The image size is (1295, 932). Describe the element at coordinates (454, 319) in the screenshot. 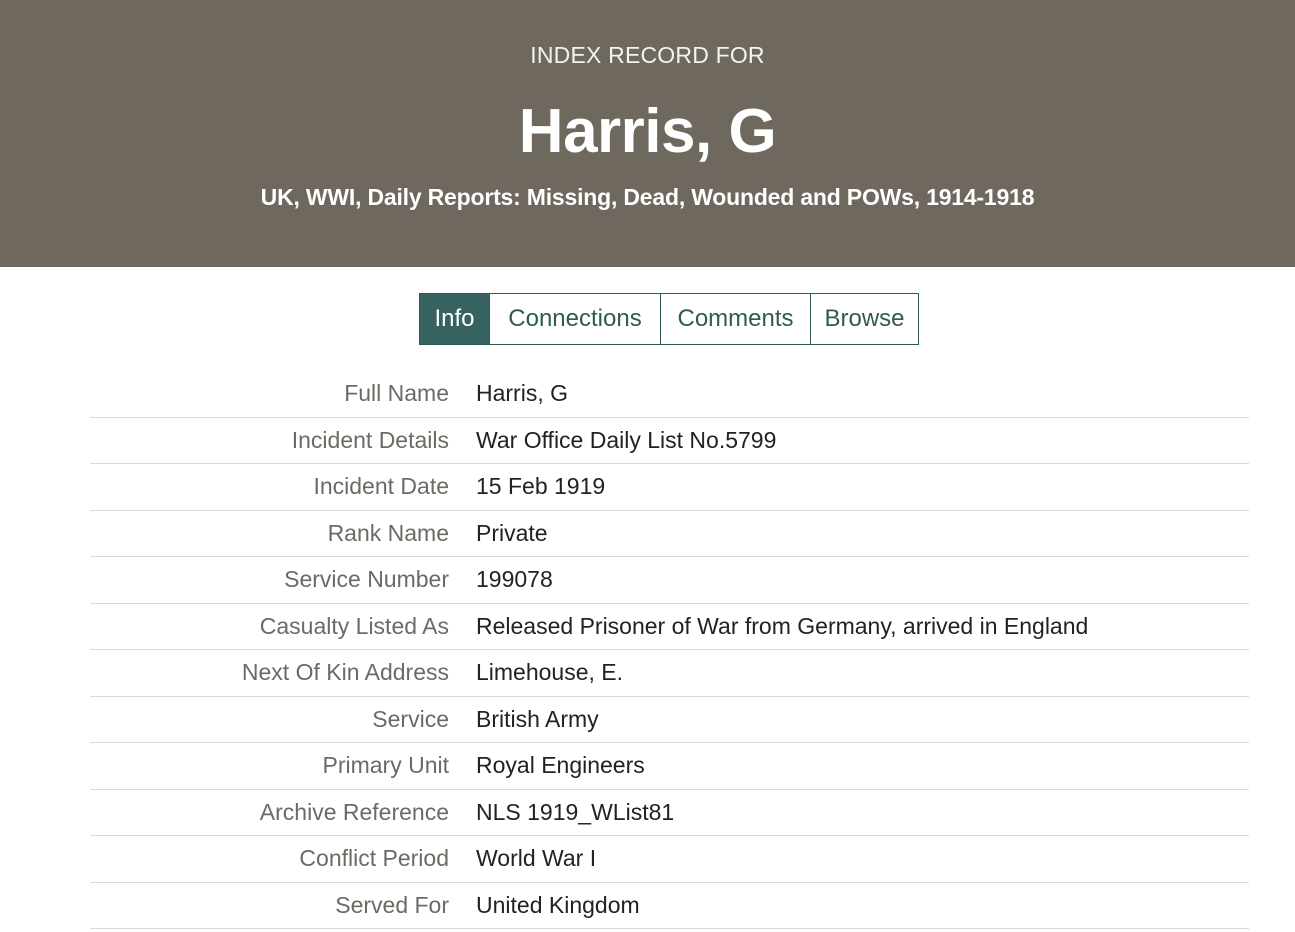

I see `tab-info: Info` at that location.